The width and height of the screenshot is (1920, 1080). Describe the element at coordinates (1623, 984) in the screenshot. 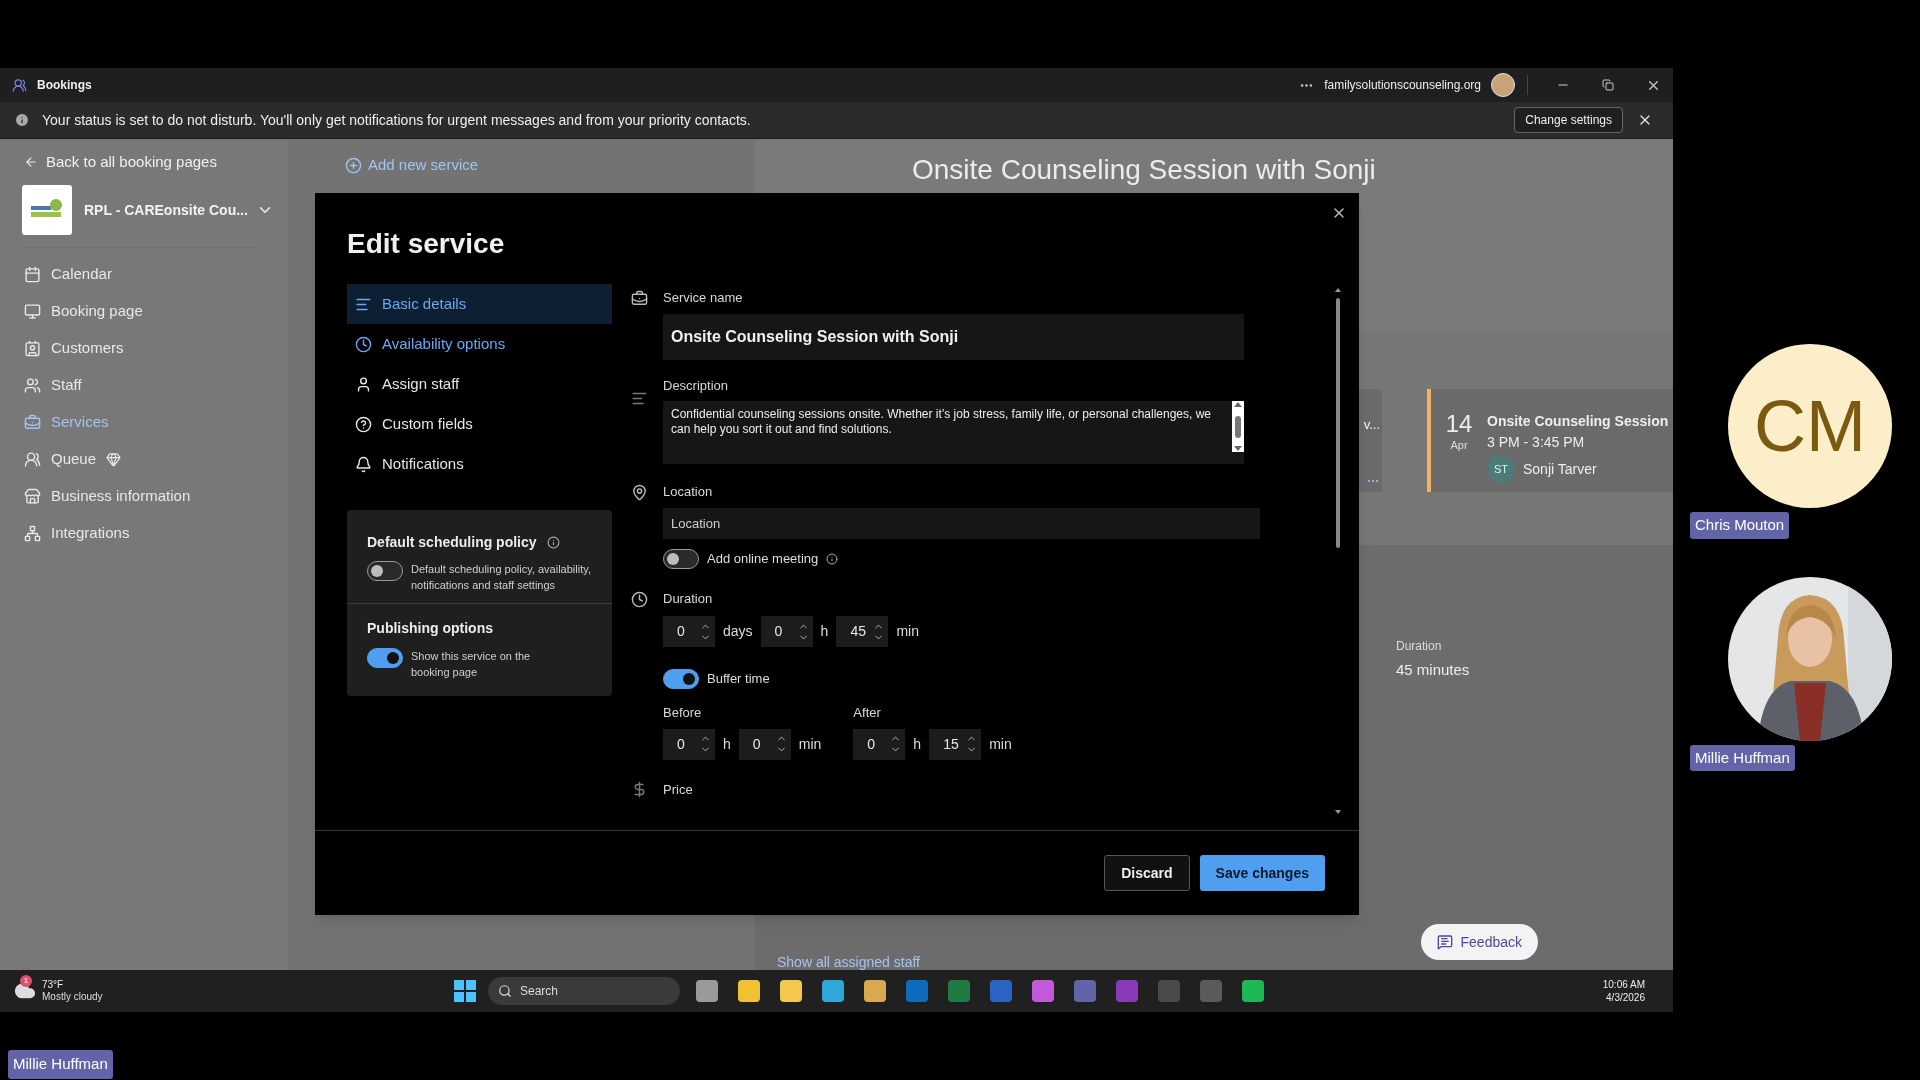

I see `clock-time: 10:06 AM` at that location.